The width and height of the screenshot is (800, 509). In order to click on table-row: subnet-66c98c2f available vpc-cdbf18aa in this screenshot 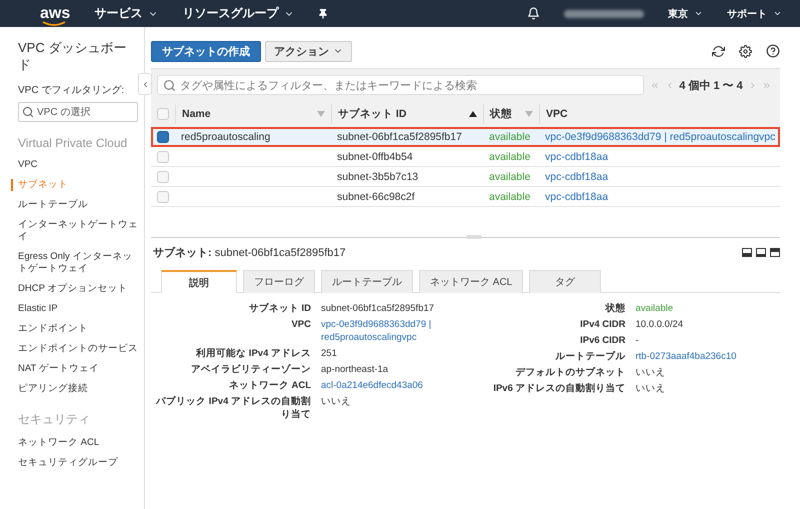, I will do `click(465, 197)`.